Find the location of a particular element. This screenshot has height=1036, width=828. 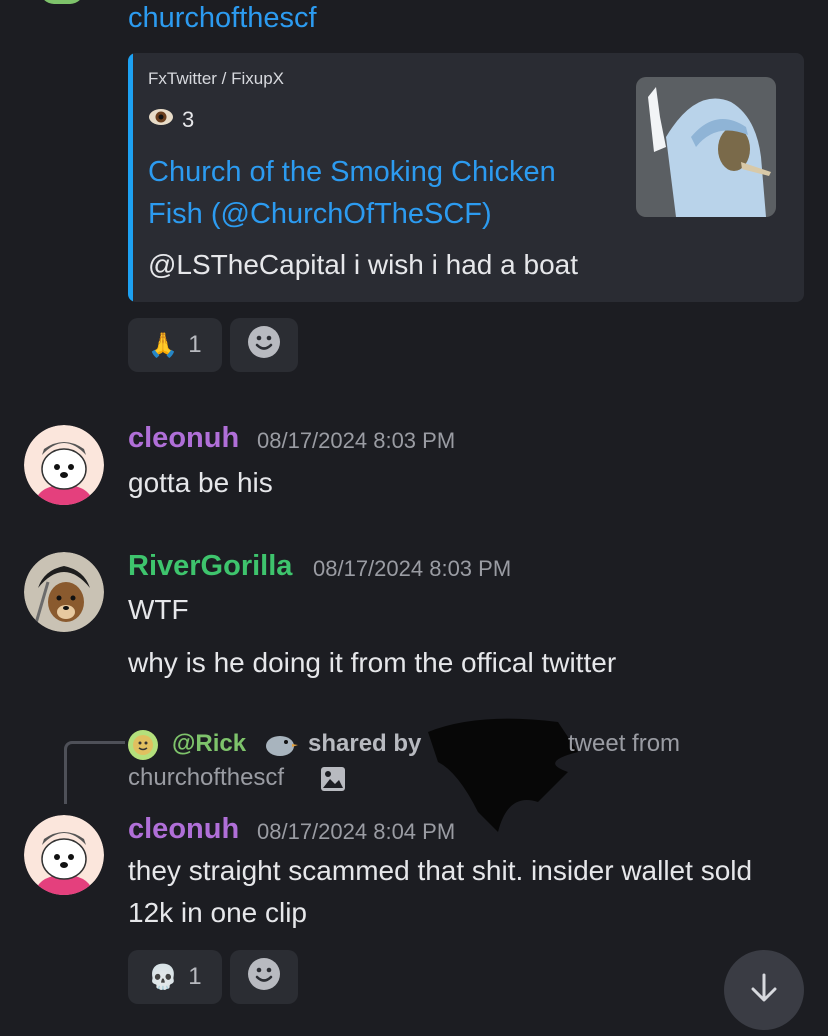

message-text: gotta be his is located at coordinates (200, 482).